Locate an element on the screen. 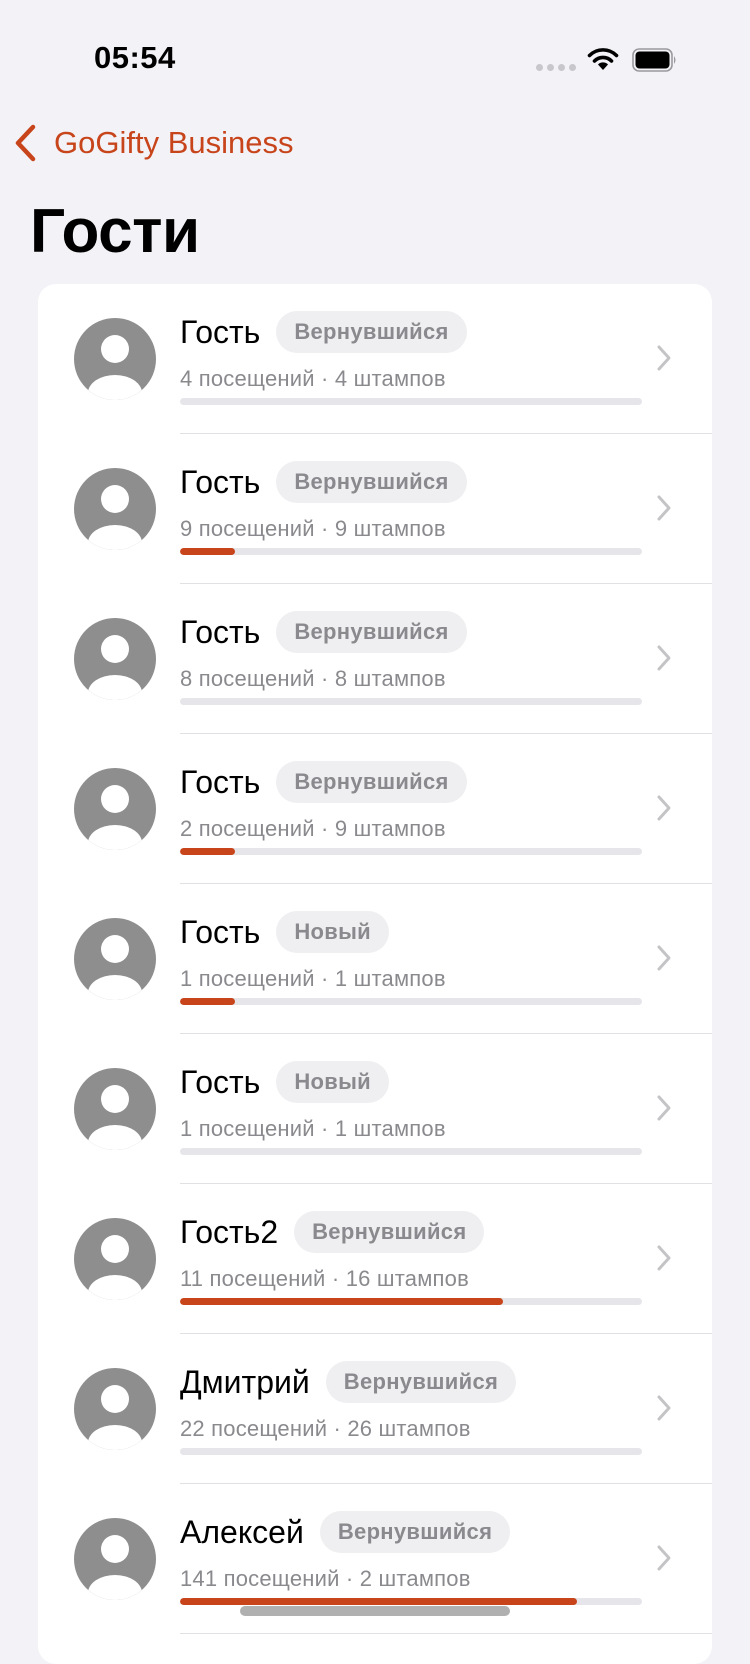 The height and width of the screenshot is (1664, 750). battery-icon is located at coordinates (654, 60).